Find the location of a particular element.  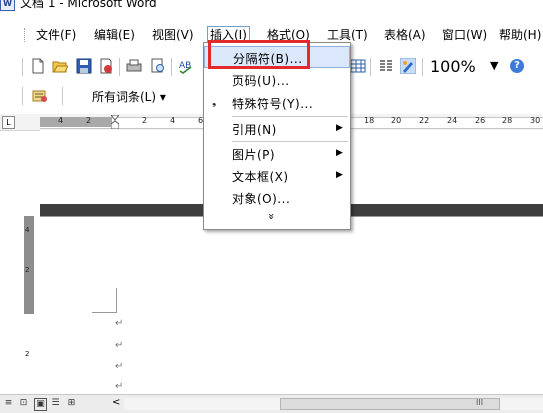

autotext-dropdown: 所有词条(L) ▾ is located at coordinates (129, 96).